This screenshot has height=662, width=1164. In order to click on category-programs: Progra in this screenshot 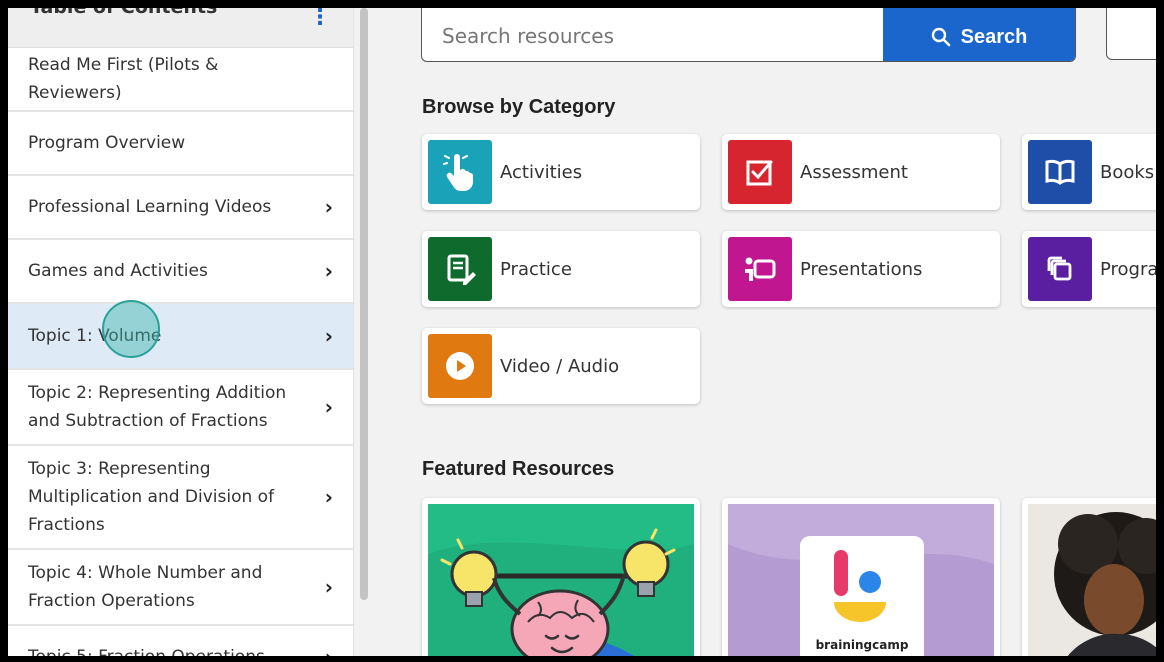, I will do `click(1089, 269)`.